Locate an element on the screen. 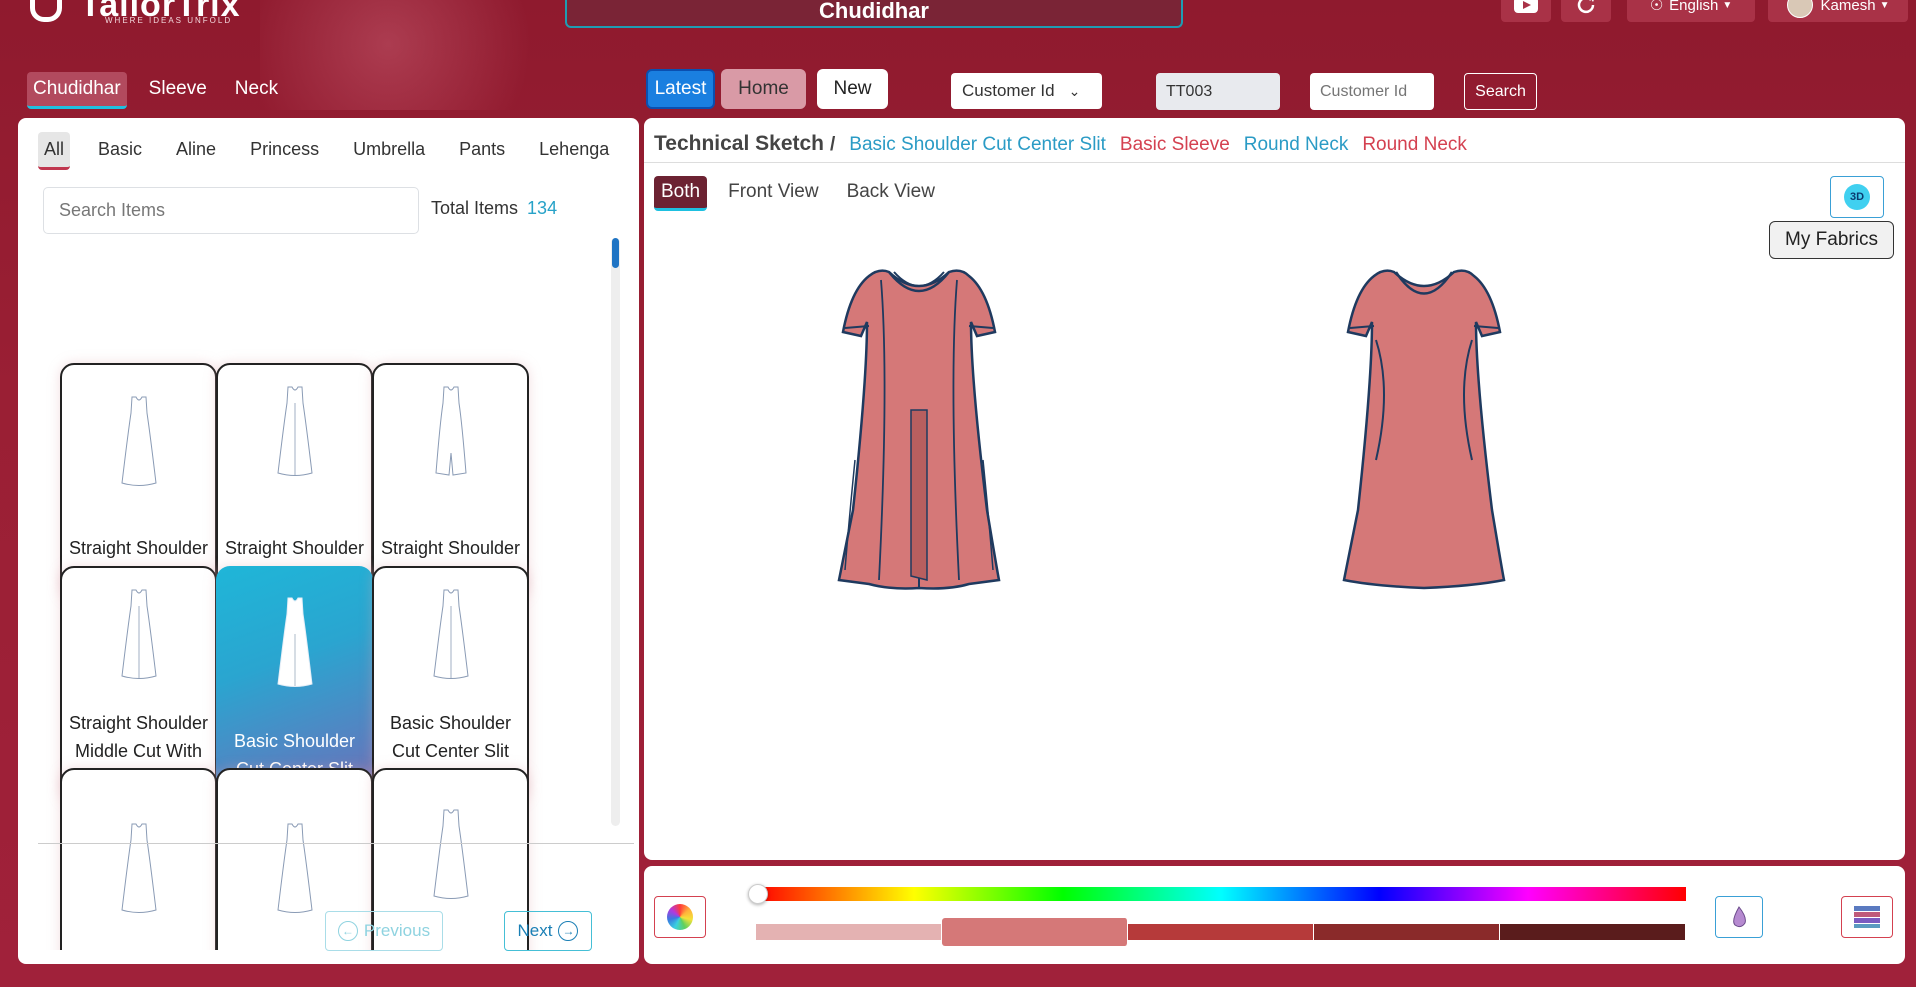 Image resolution: width=1916 pixels, height=987 pixels. previous-label: Previous is located at coordinates (397, 930).